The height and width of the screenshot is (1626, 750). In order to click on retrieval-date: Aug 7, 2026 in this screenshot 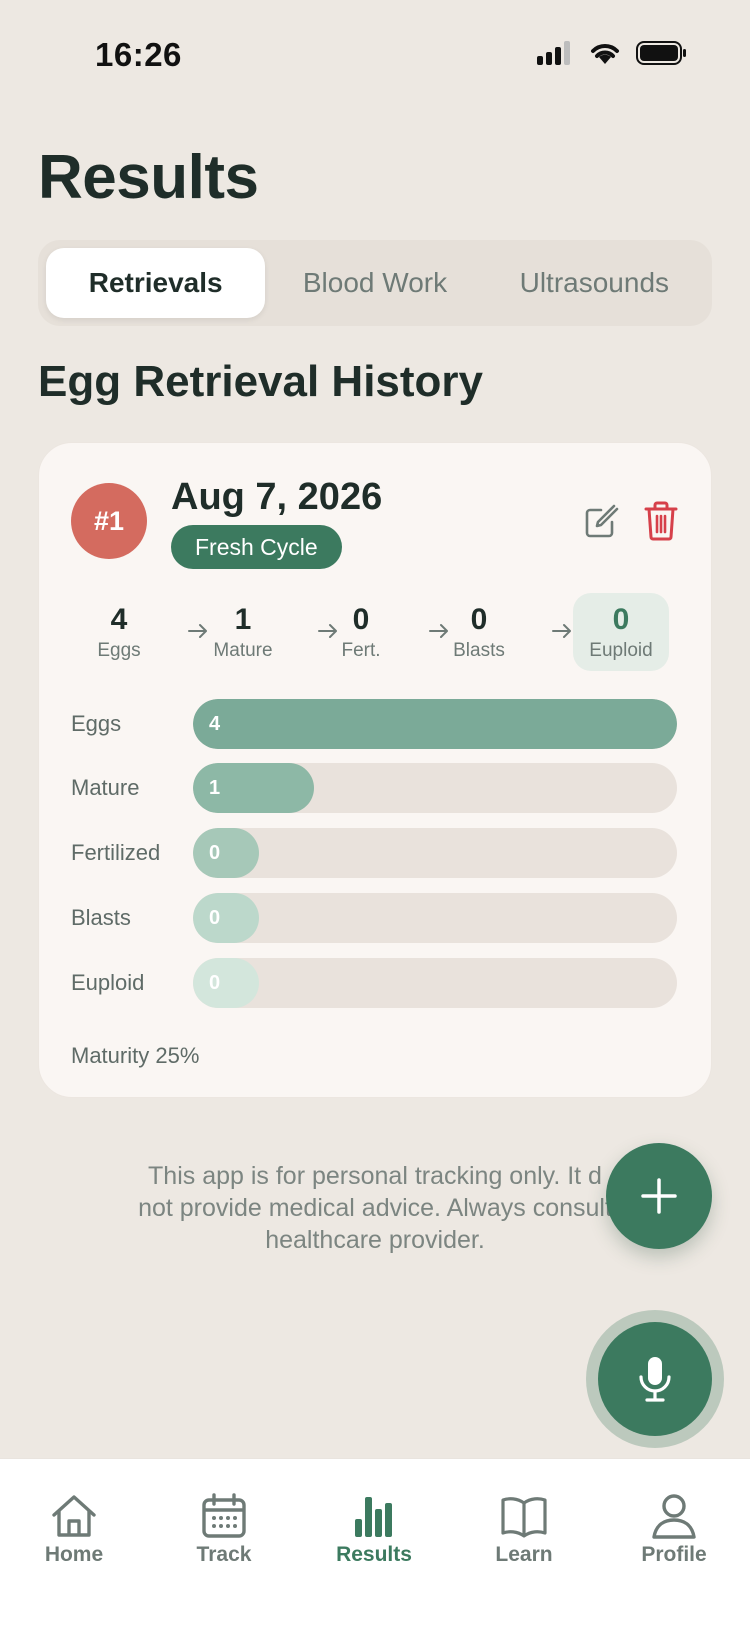, I will do `click(277, 497)`.